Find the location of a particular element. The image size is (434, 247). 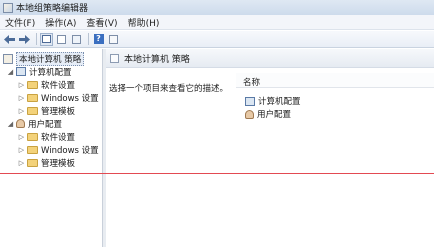

list-item-user-config: 用户配置 is located at coordinates (268, 114).